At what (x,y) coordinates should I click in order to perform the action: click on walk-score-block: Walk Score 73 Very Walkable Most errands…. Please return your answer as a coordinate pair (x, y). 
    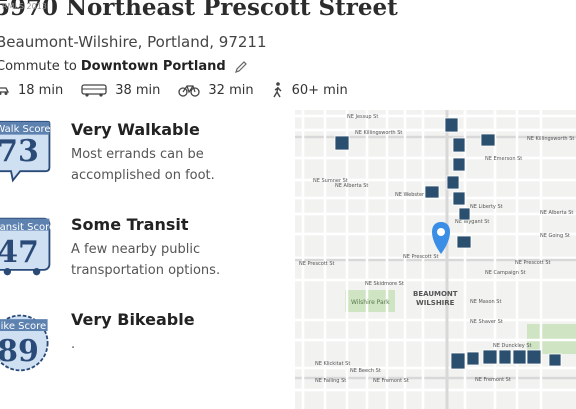
    Looking at the image, I should click on (145, 160).